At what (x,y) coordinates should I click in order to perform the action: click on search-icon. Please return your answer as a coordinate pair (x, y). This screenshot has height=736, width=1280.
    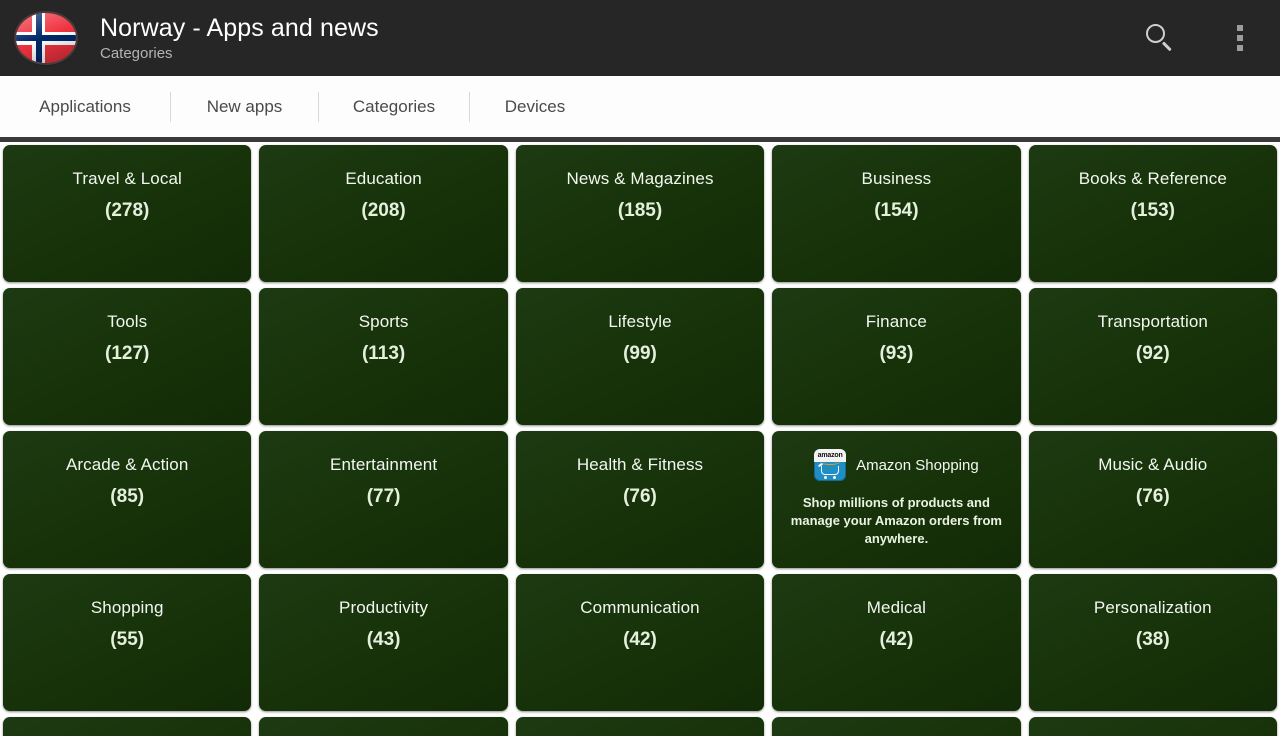
    Looking at the image, I should click on (1160, 38).